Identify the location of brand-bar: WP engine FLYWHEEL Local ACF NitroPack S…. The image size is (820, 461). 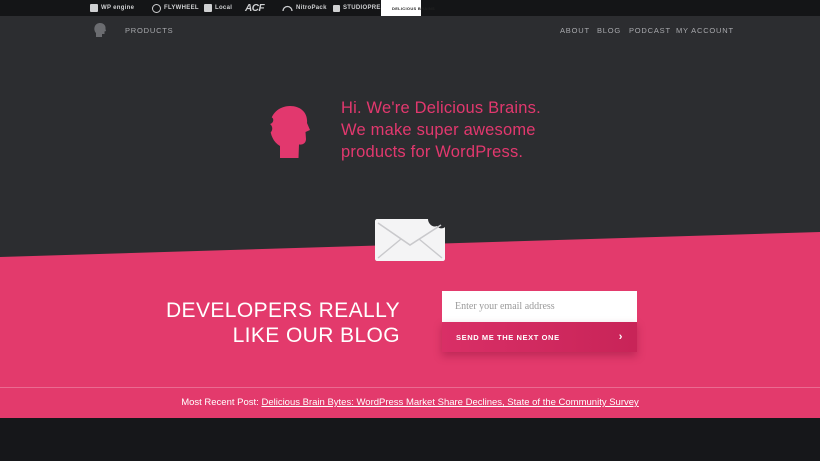
(410, 8).